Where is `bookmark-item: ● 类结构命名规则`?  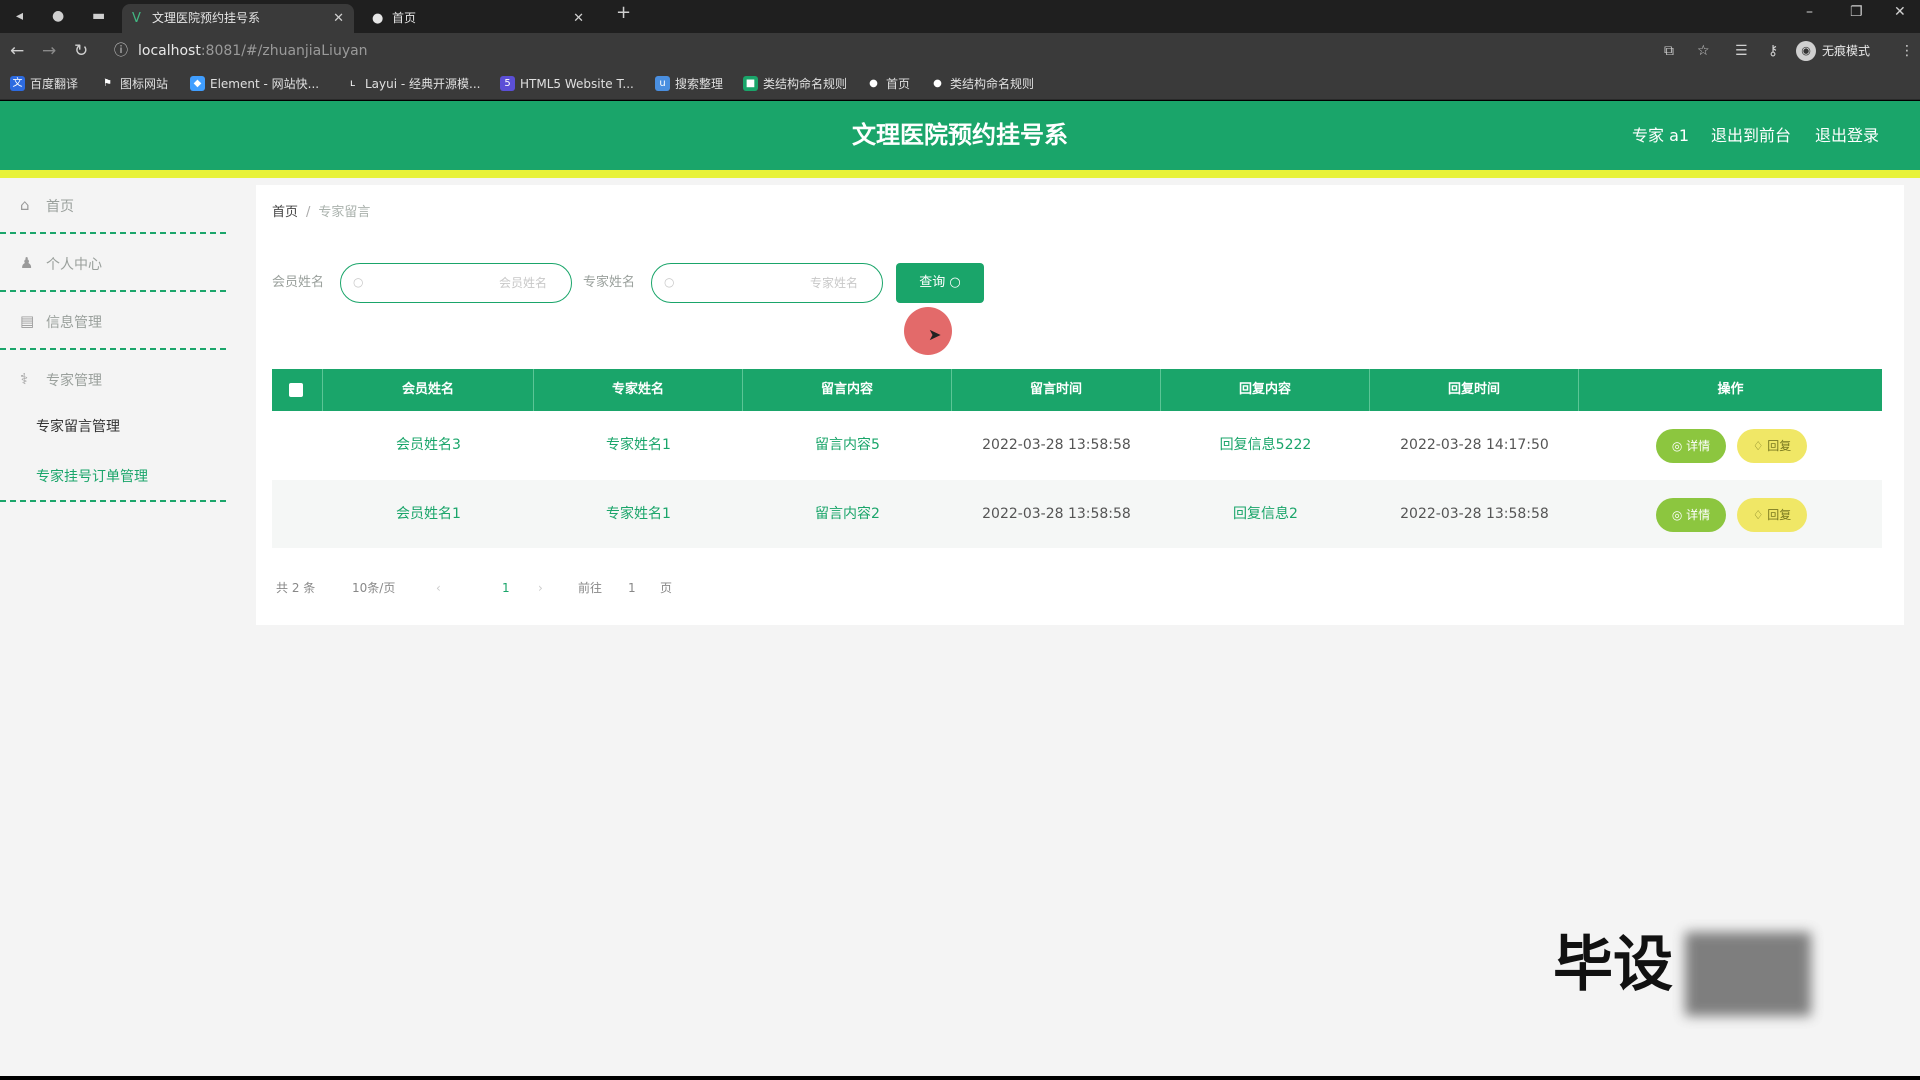
bookmark-item: ● 类结构命名规则 is located at coordinates (982, 84).